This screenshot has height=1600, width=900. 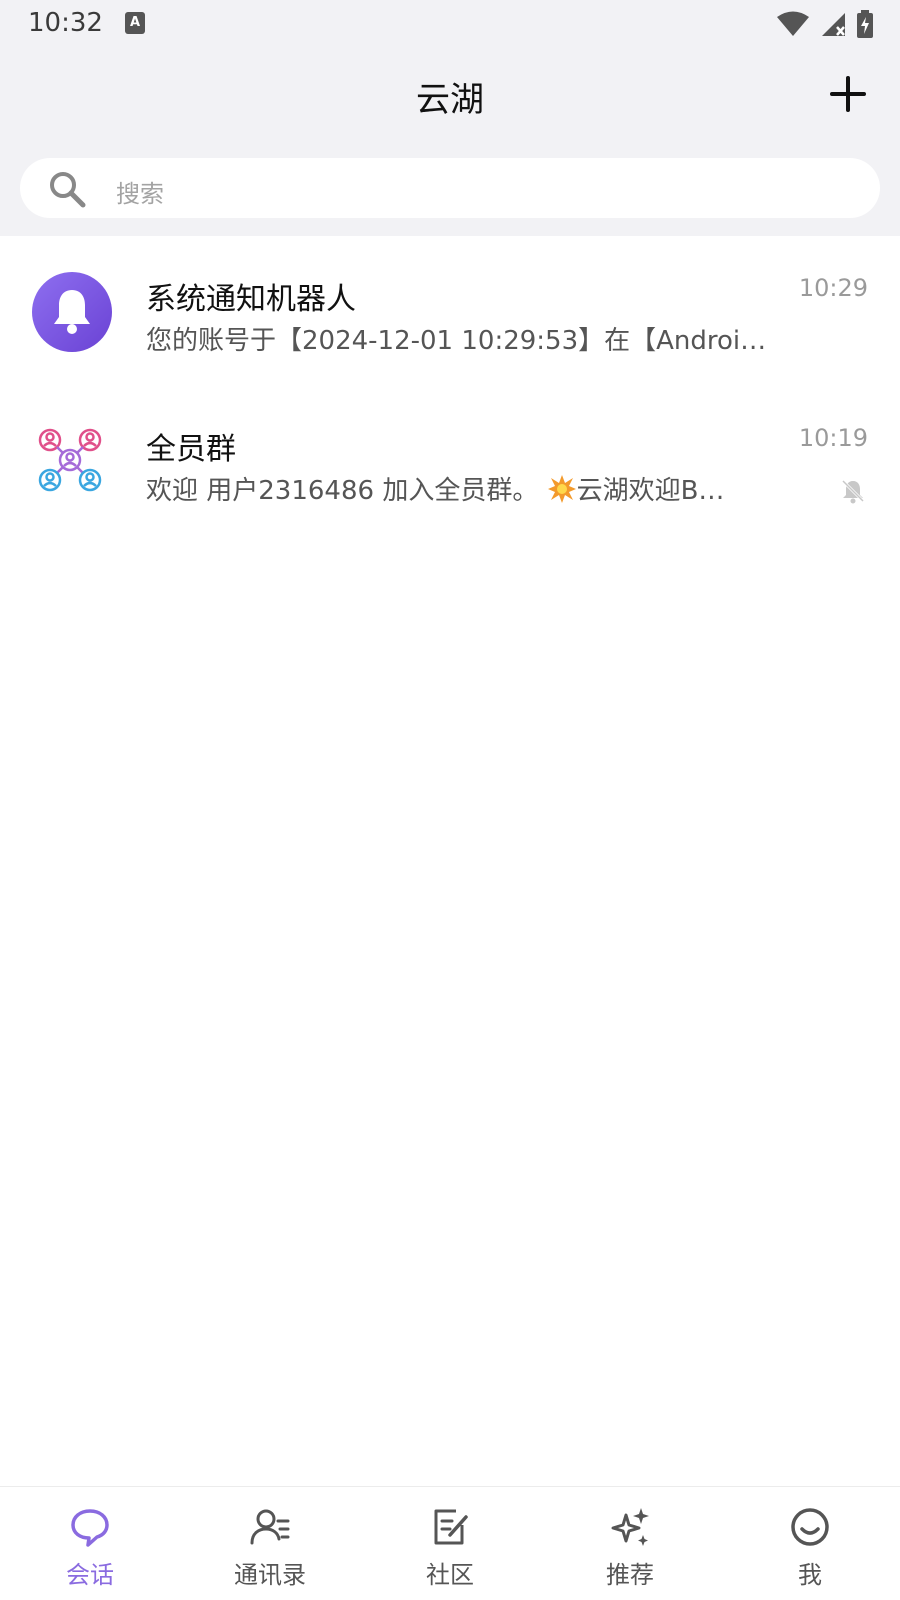 I want to click on search-icon, so click(x=68, y=190).